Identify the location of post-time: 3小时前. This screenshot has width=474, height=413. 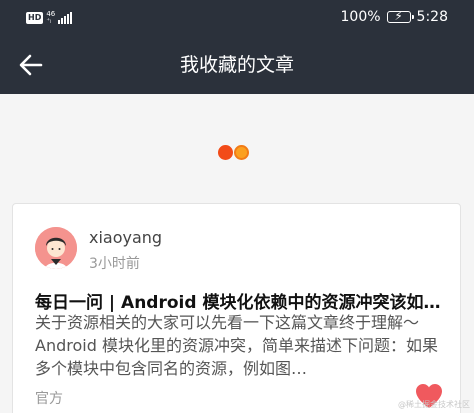
(114, 264).